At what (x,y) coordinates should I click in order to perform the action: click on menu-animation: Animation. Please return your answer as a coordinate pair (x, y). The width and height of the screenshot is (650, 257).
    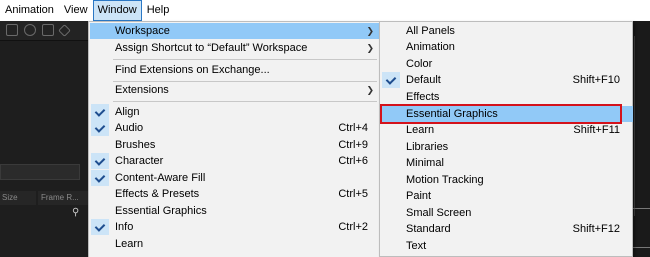
    Looking at the image, I should click on (29, 10).